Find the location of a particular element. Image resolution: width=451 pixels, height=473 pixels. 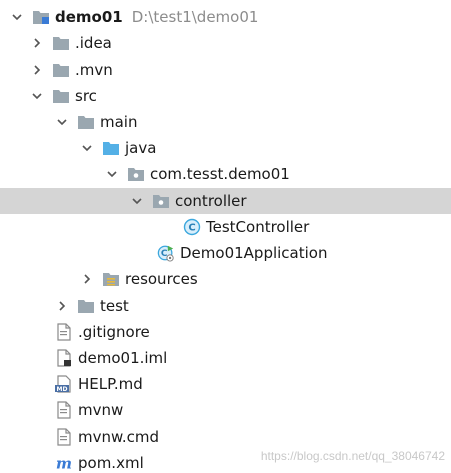

tree-row-testcontroller: C TestController is located at coordinates (225, 227).